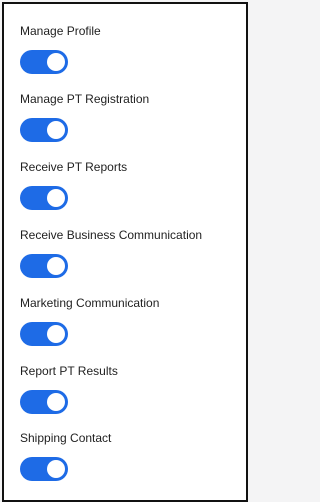 The height and width of the screenshot is (502, 320). Describe the element at coordinates (44, 469) in the screenshot. I see `shipping-contact-toggle` at that location.